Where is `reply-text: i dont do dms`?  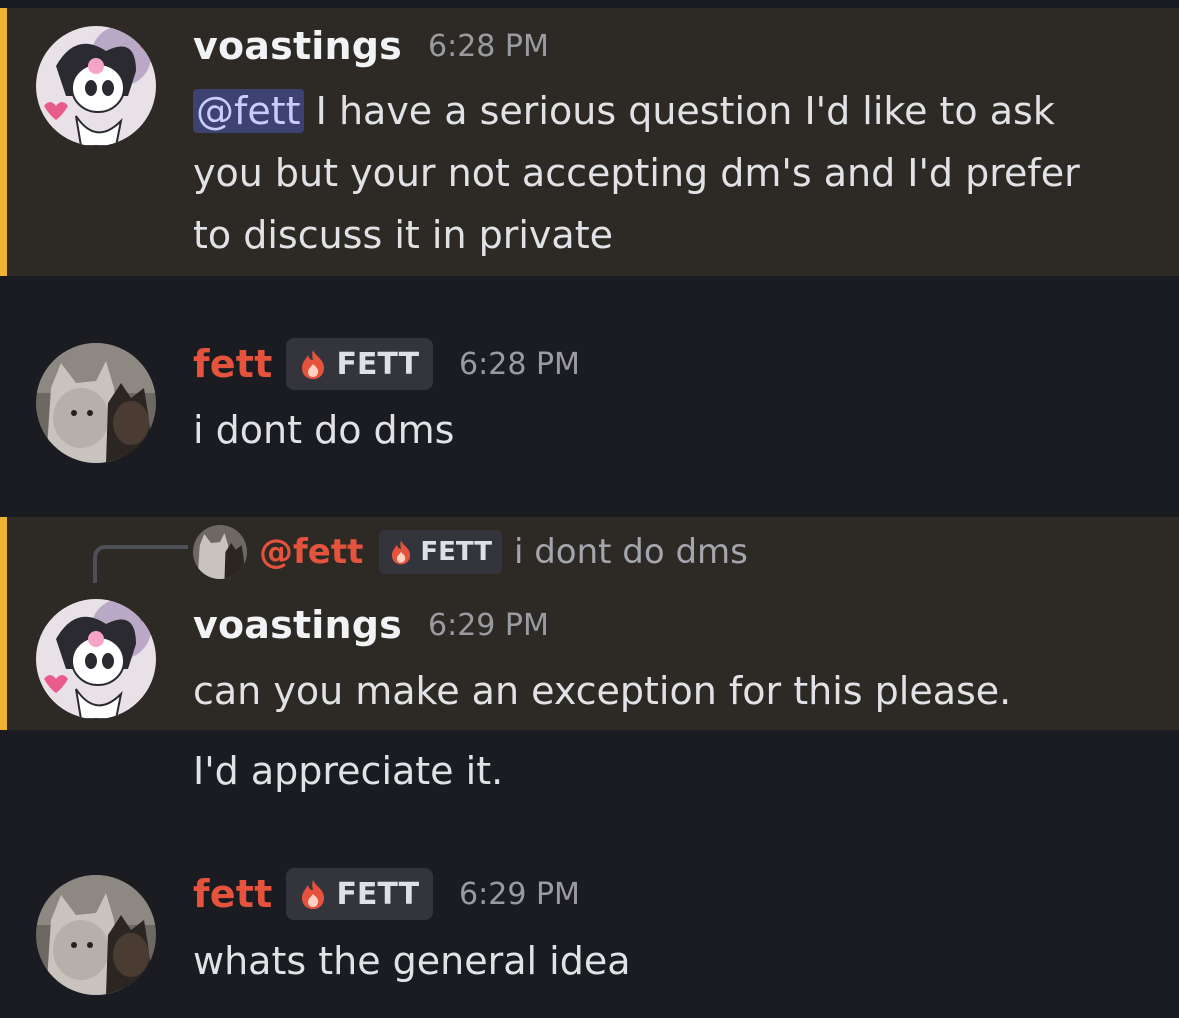
reply-text: i dont do dms is located at coordinates (630, 552).